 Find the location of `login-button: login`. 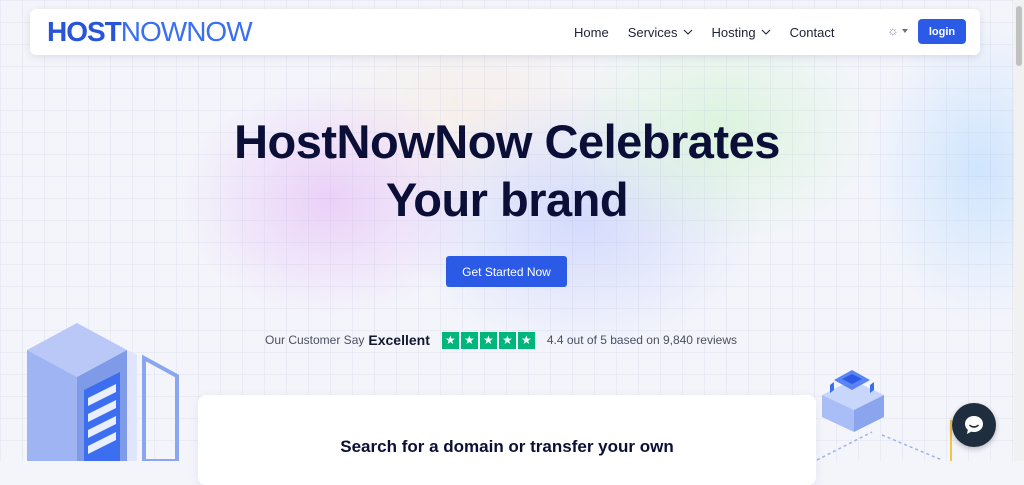

login-button: login is located at coordinates (942, 31).